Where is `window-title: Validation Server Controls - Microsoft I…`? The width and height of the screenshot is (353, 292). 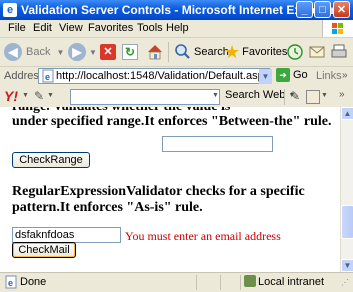 window-title: Validation Server Controls - Microsoft I… is located at coordinates (178, 10).